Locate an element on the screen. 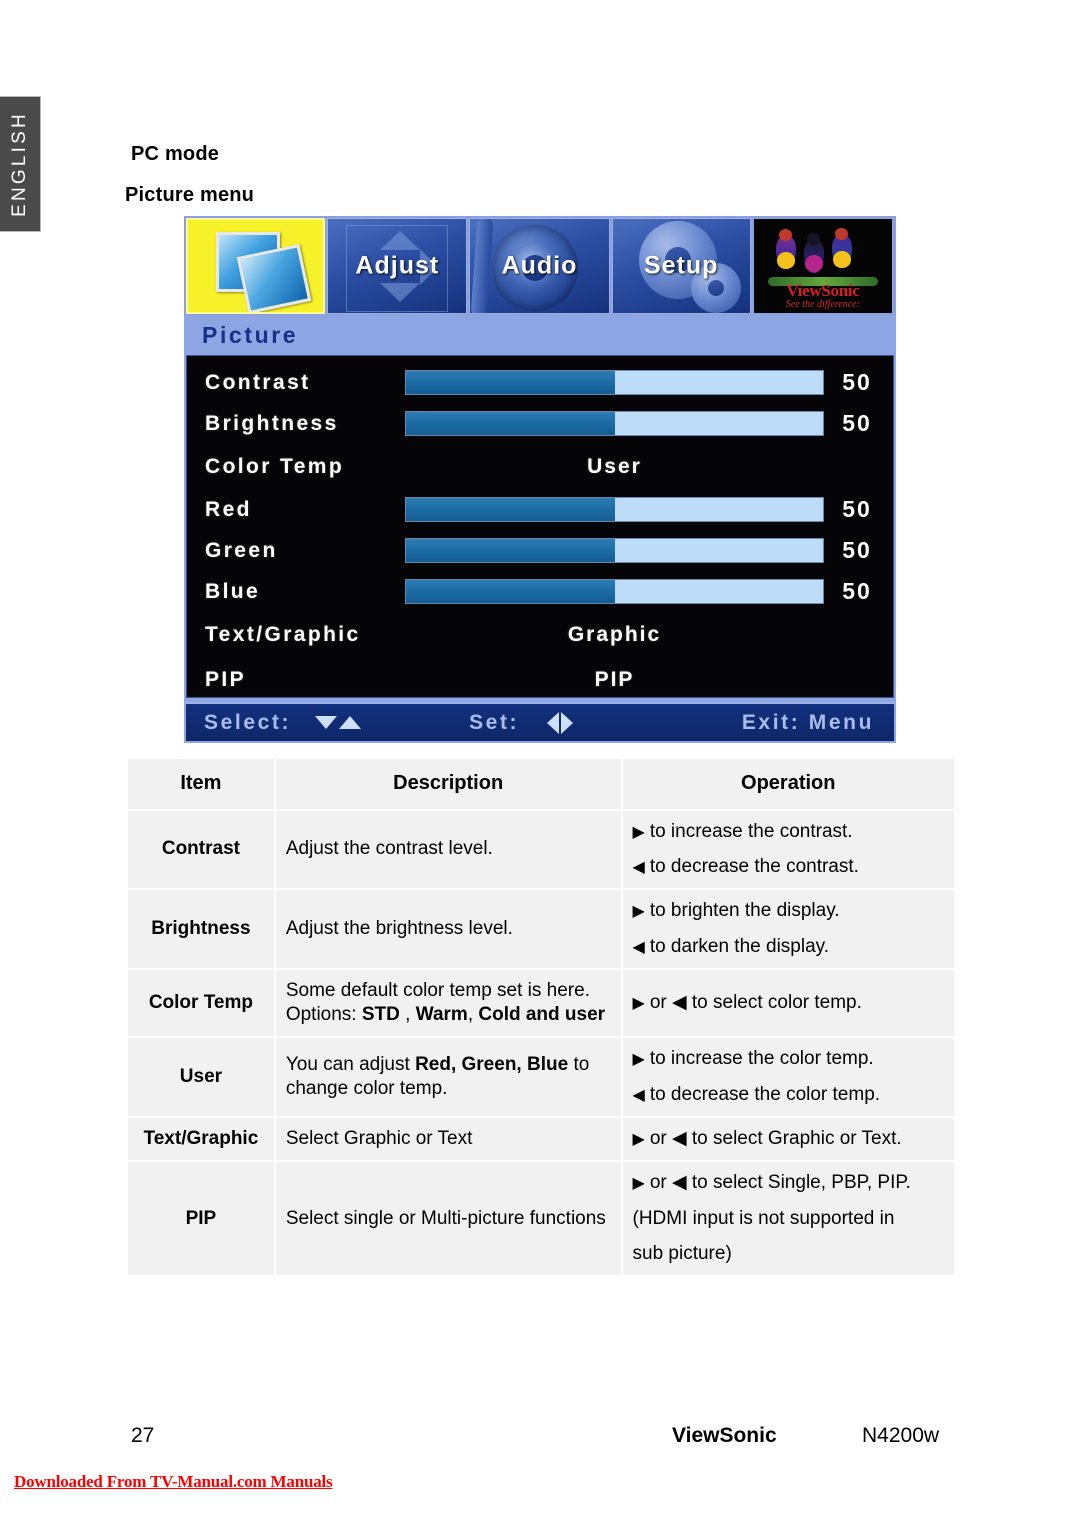 This screenshot has height=1528, width=1080. text-graphic-value: Graphic is located at coordinates (614, 634).